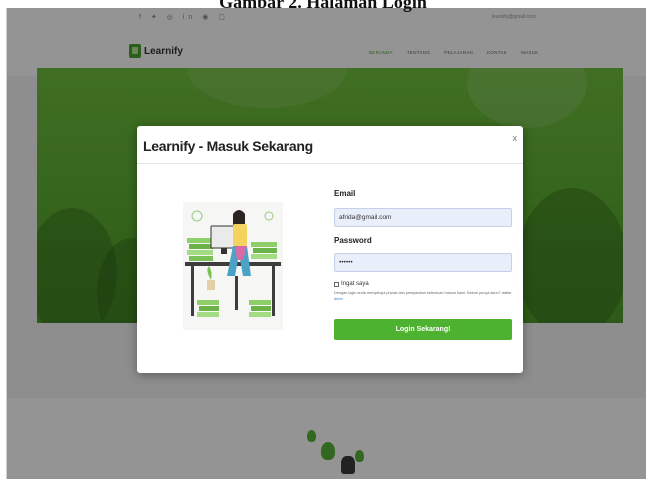  What do you see at coordinates (423, 329) in the screenshot?
I see `login-button: Login Sekarang!` at bounding box center [423, 329].